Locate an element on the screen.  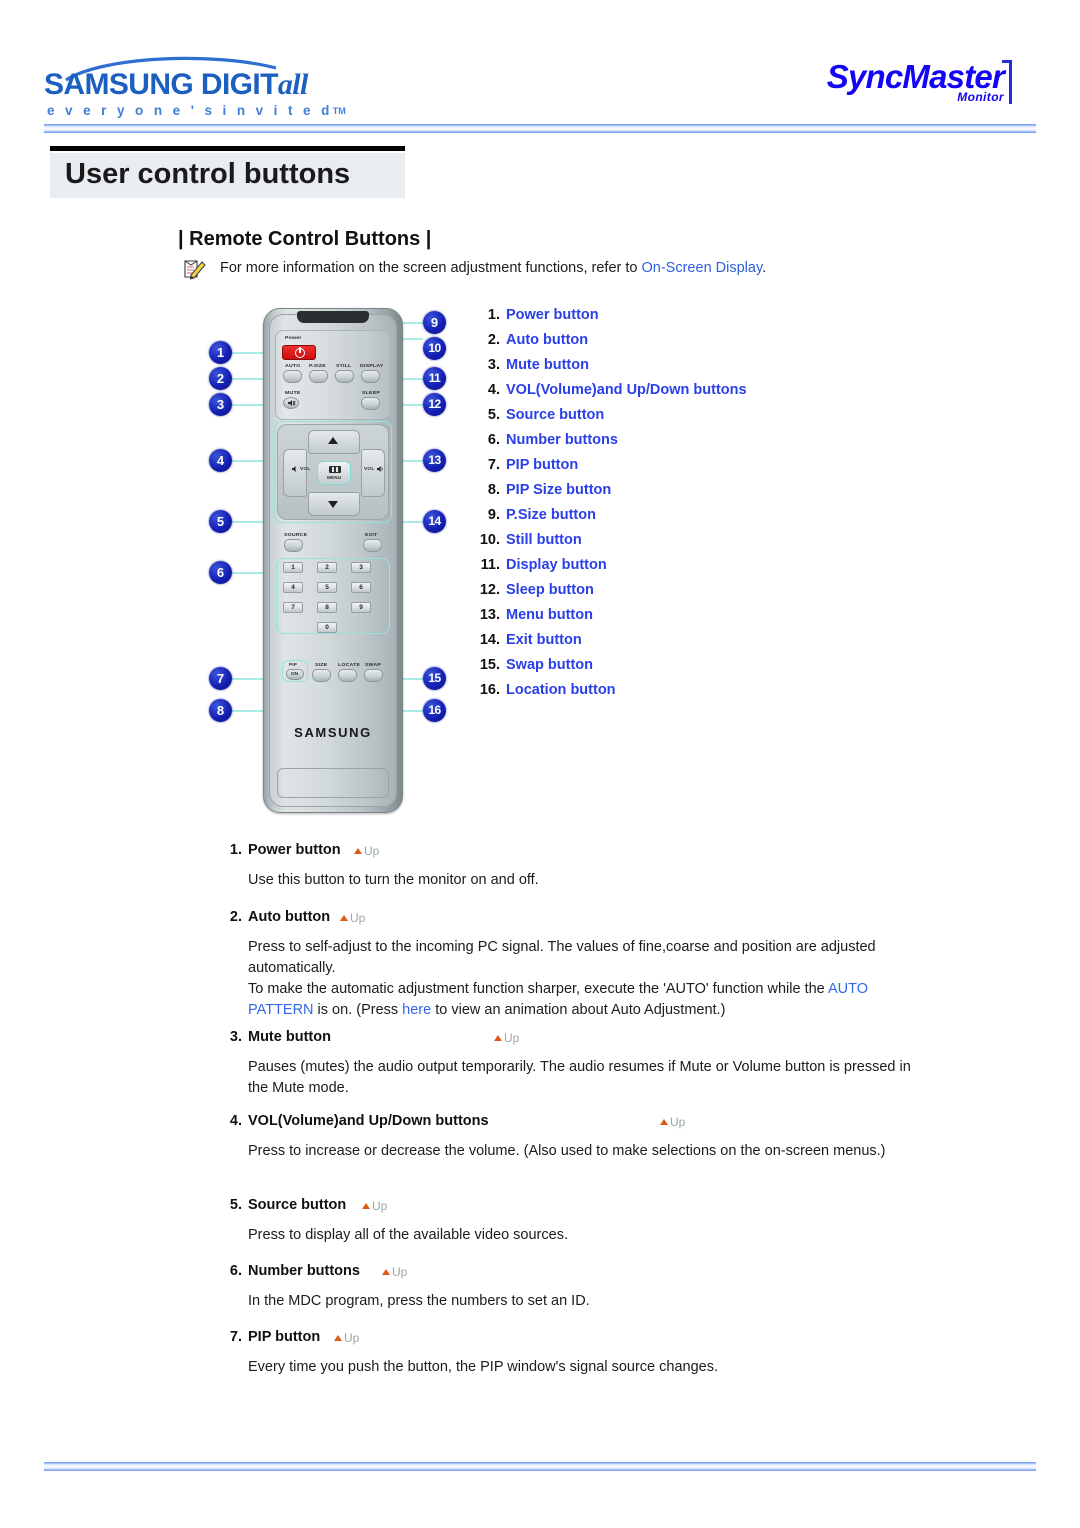
remote-display-button is located at coordinates (370, 376).